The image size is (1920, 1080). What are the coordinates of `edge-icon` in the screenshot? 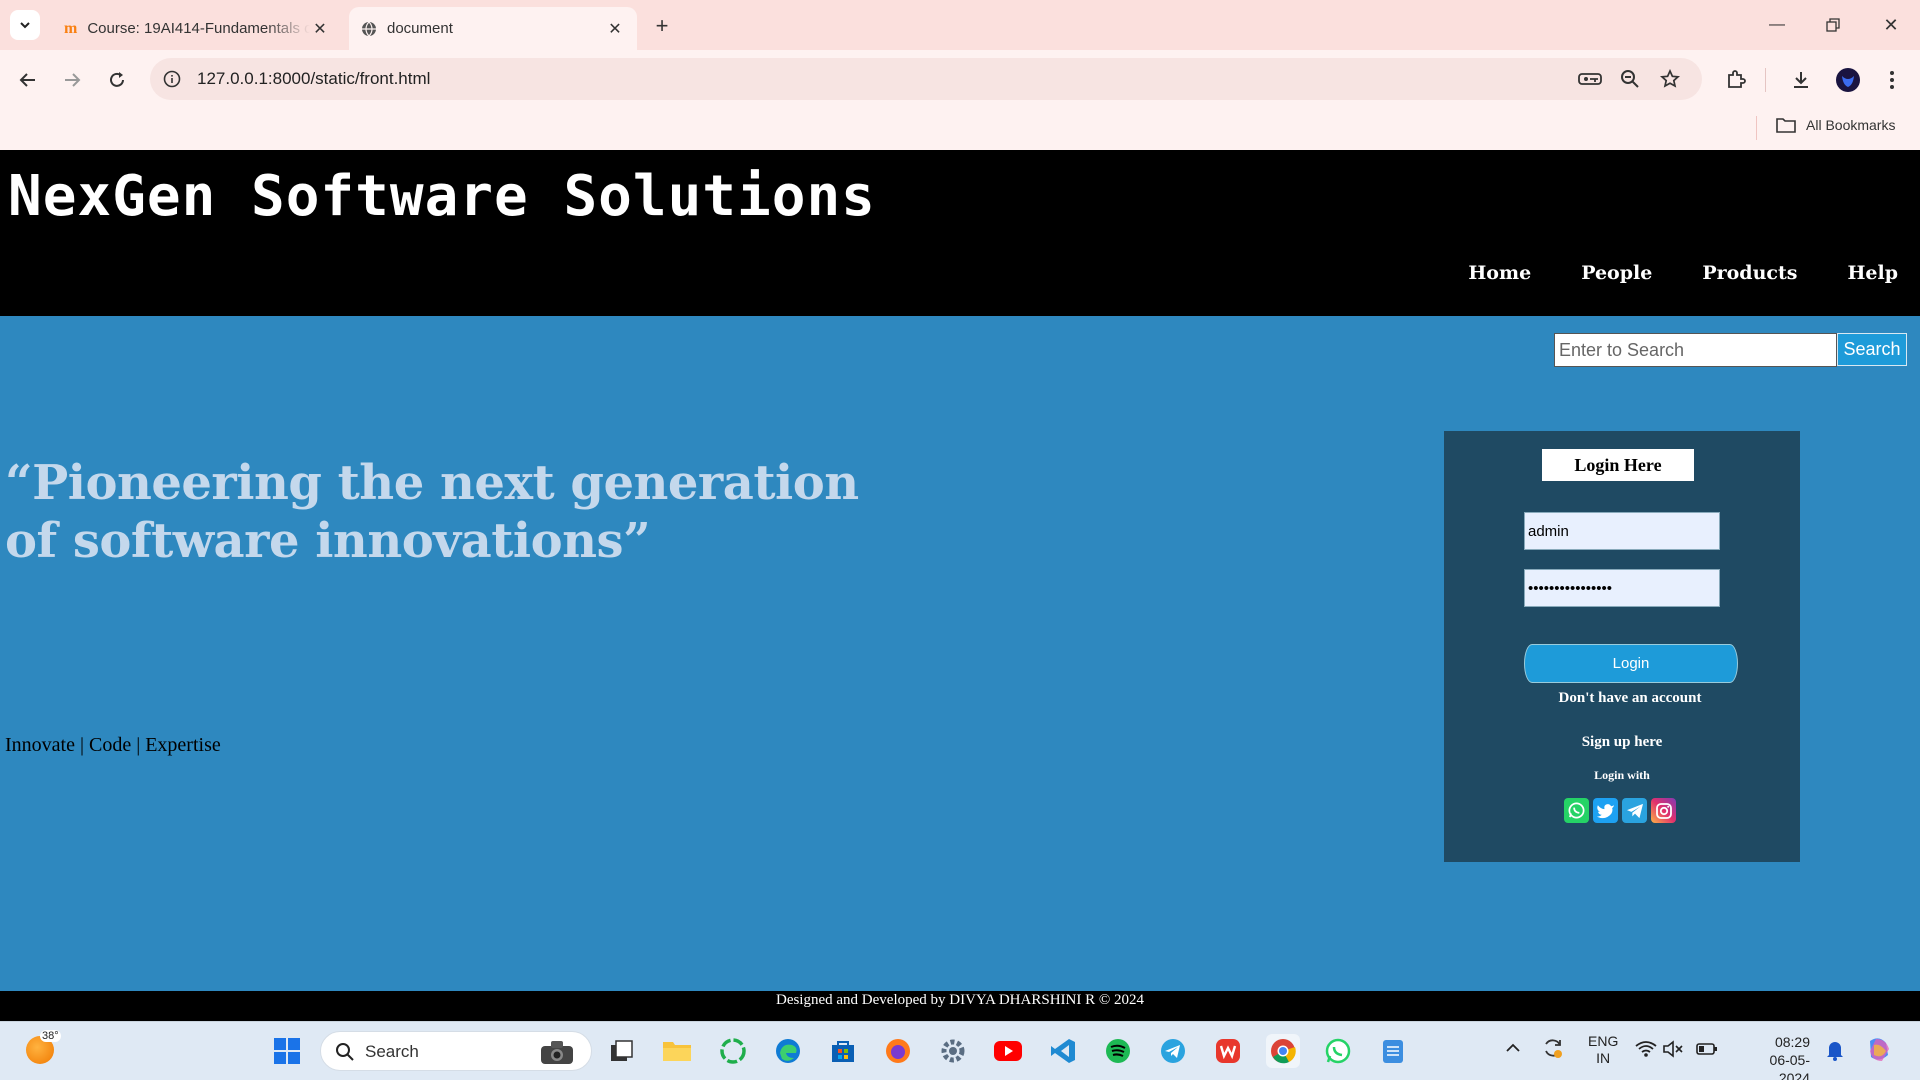 It's located at (788, 1051).